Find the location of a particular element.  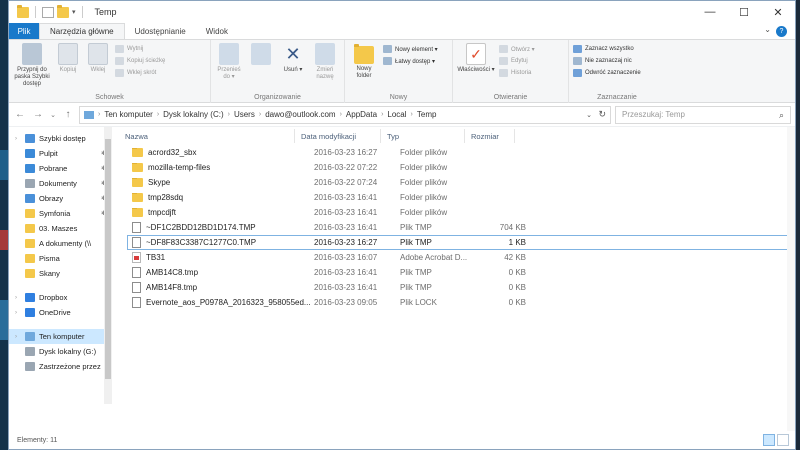

file-icon is located at coordinates (136, 302).